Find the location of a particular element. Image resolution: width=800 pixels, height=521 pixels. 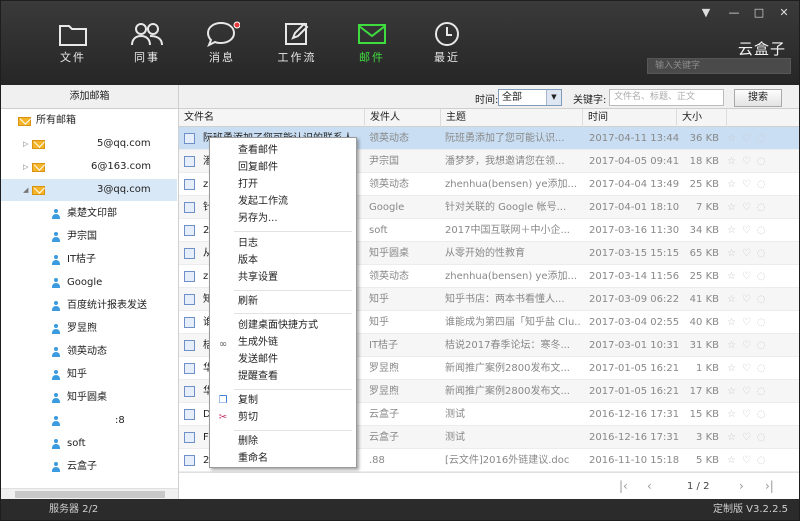

first-page-icon: |‹ is located at coordinates (623, 486).